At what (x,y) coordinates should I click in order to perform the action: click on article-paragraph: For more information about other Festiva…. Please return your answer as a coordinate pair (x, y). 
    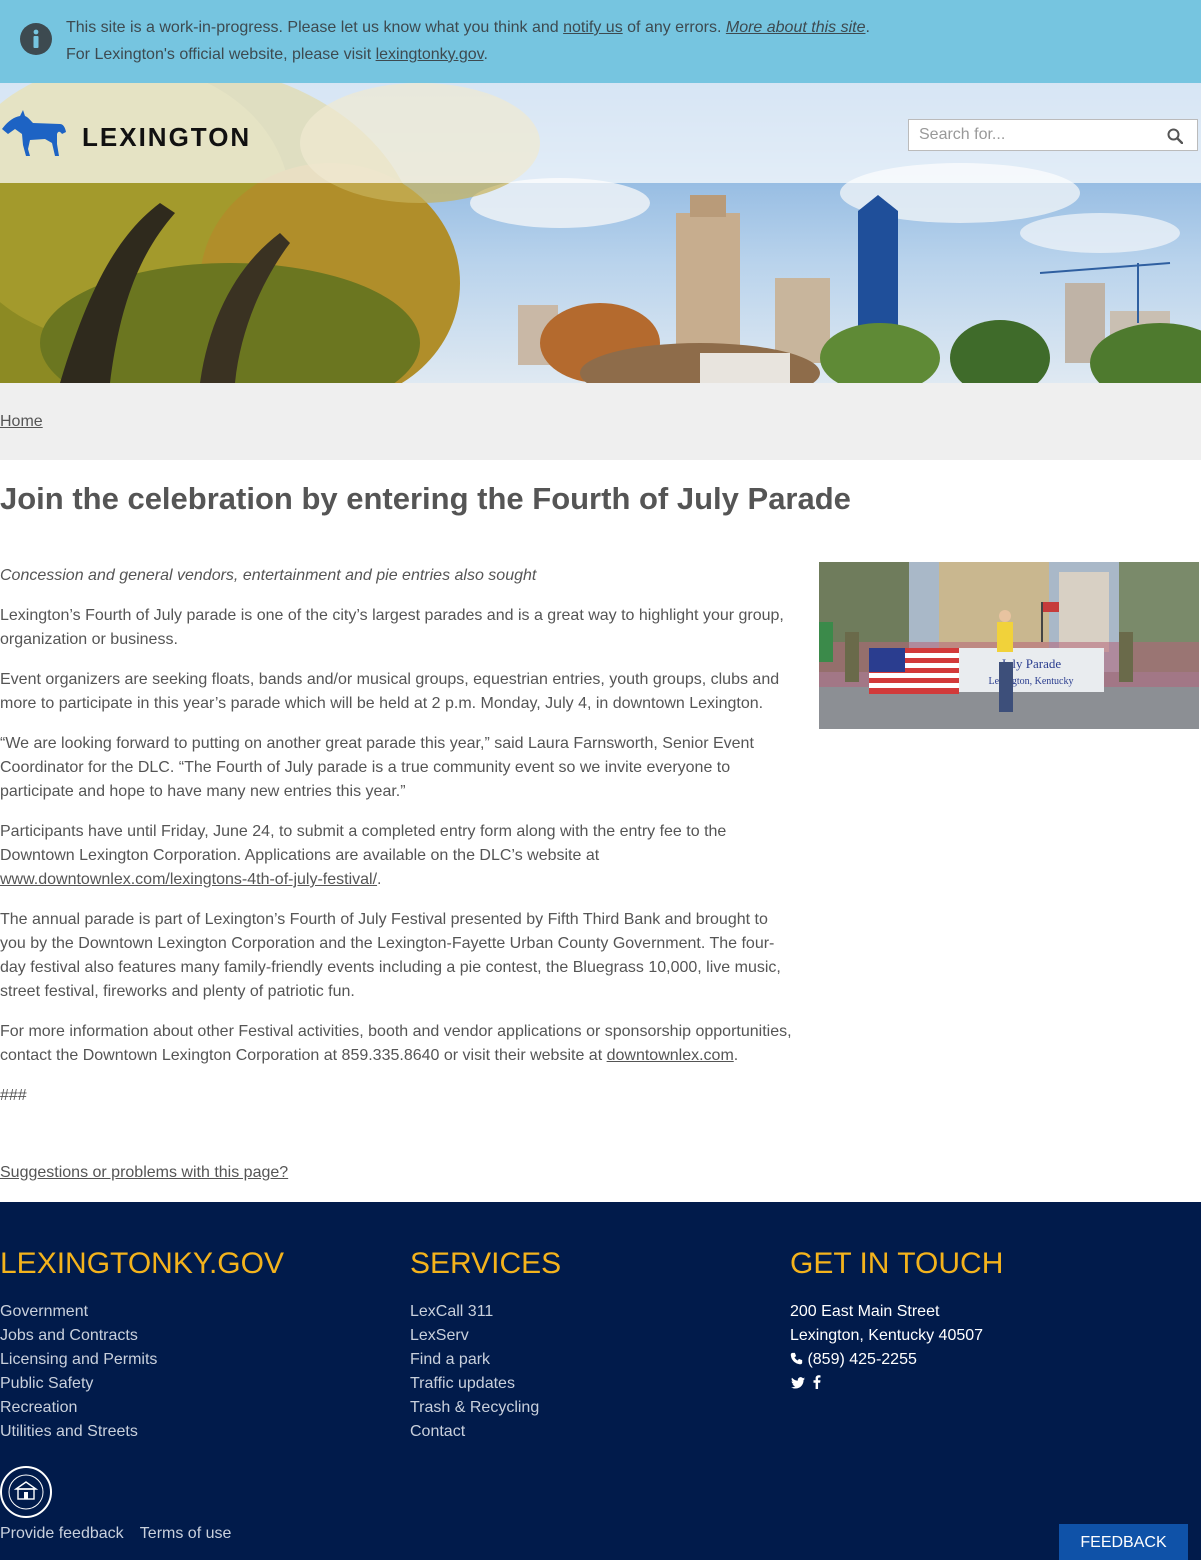
    Looking at the image, I should click on (397, 1044).